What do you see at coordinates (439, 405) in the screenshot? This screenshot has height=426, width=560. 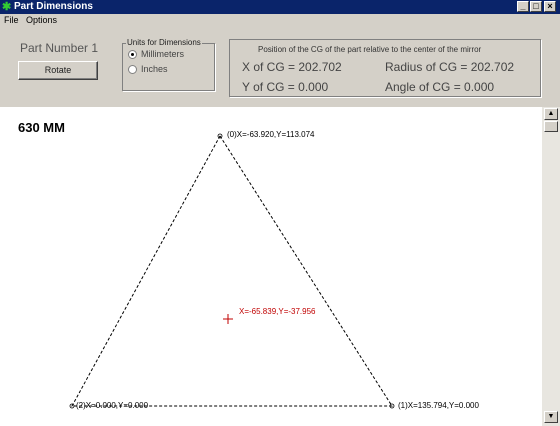 I see `vertex-1-label: (1)X=135.794,Y=0.000` at bounding box center [439, 405].